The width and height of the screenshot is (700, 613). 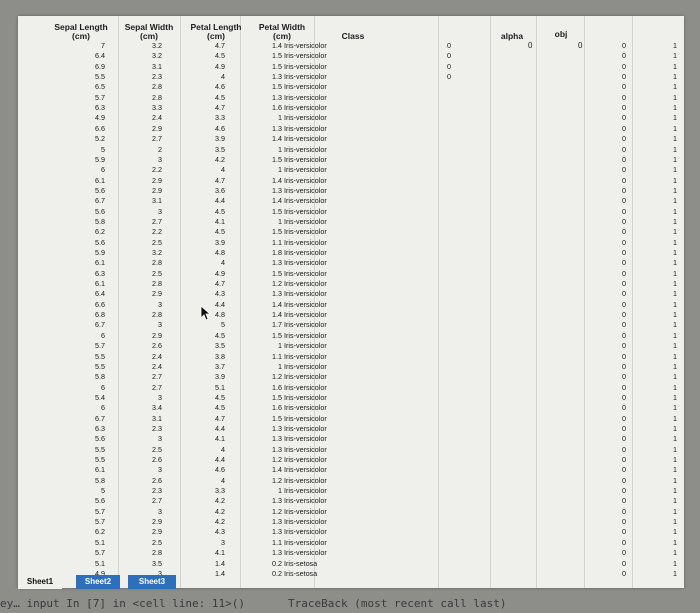 What do you see at coordinates (100, 315) in the screenshot?
I see `cell-sepal-length: 6.8` at bounding box center [100, 315].